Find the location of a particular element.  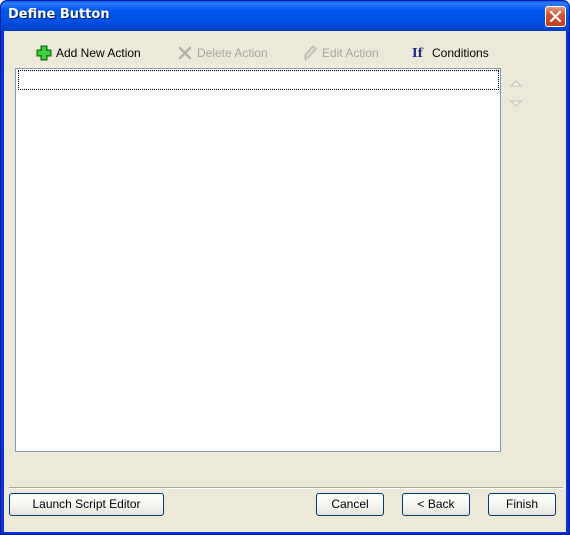

if-icon: If is located at coordinates (417, 53).